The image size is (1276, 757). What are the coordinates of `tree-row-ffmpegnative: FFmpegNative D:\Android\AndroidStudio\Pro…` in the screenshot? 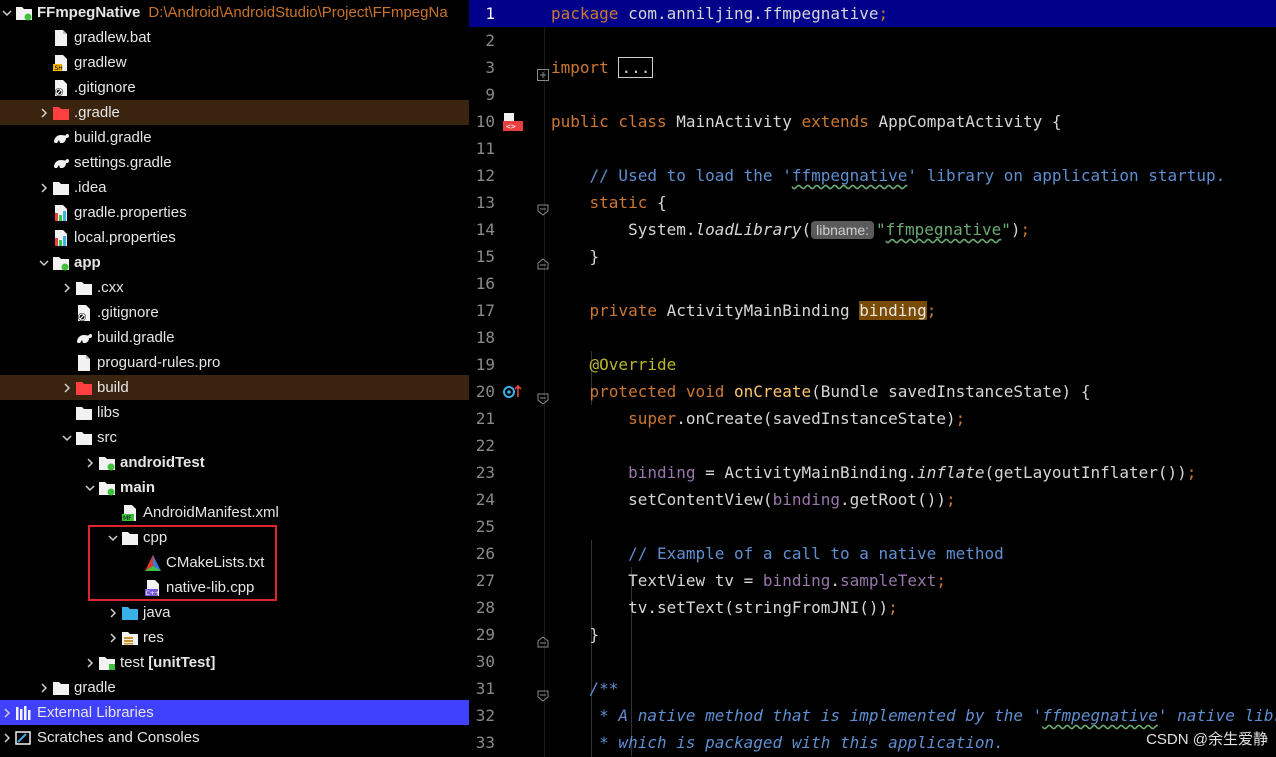 It's located at (234, 12).